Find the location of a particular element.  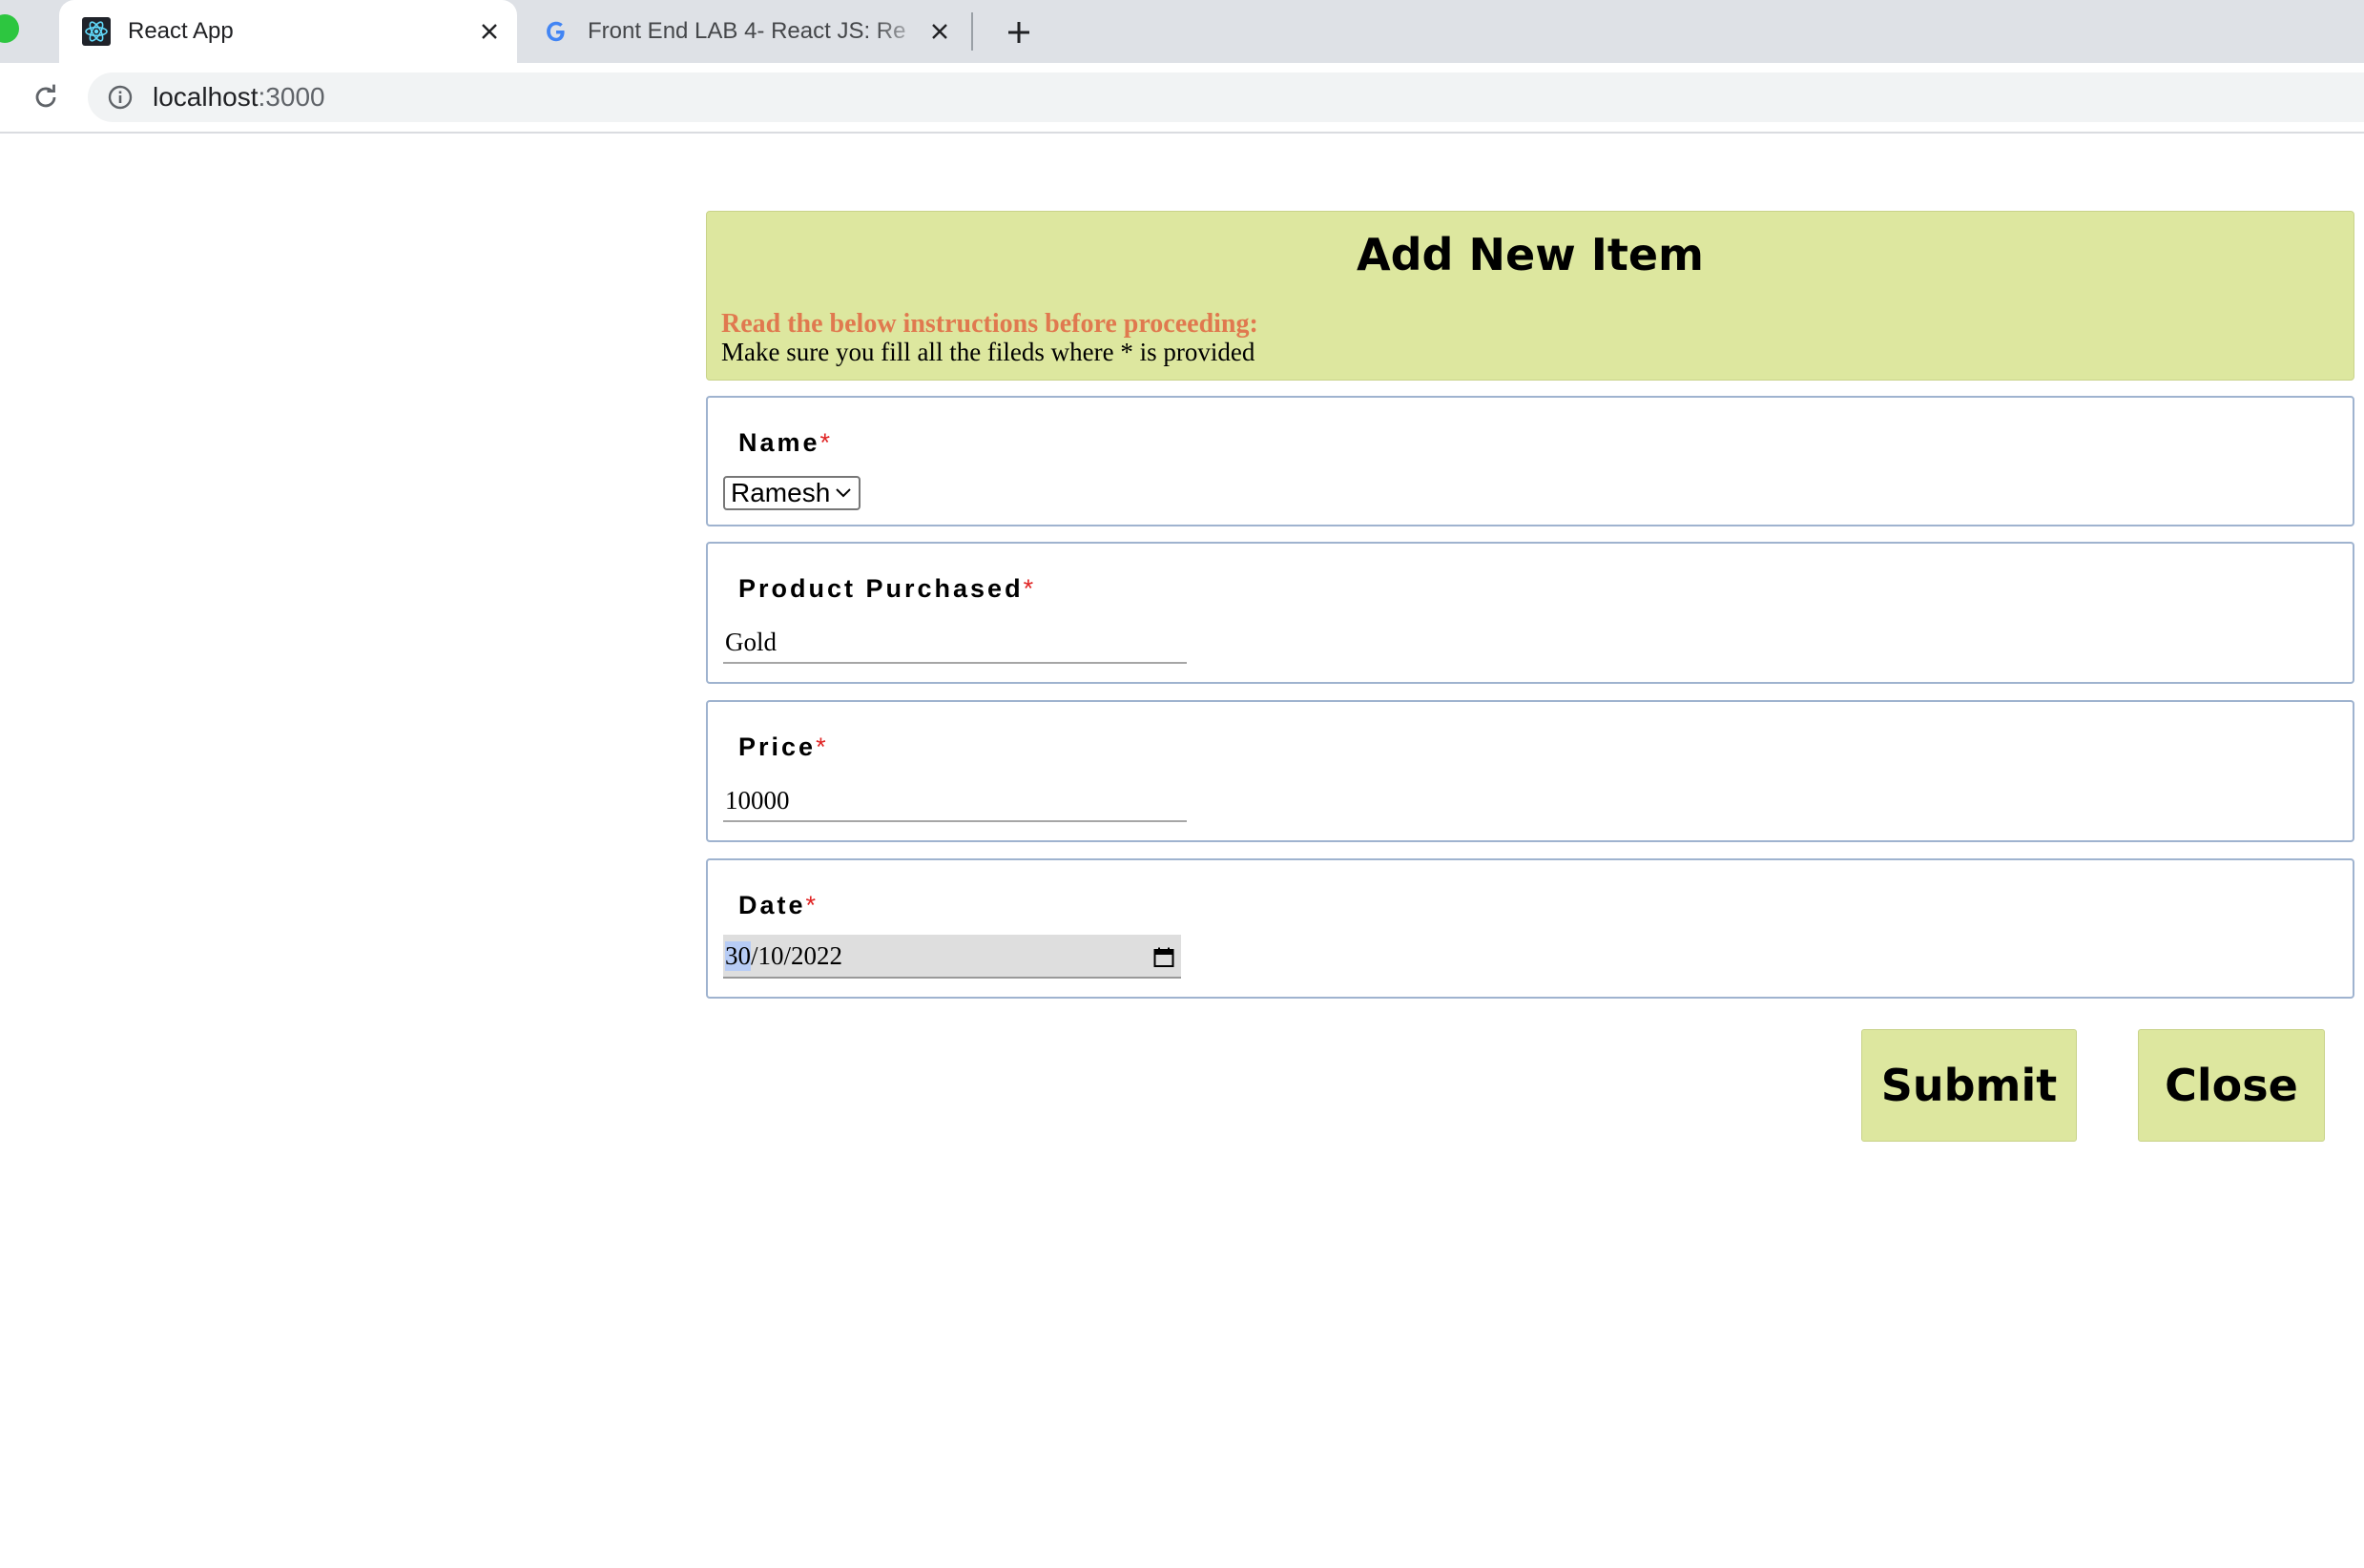

tab-strip: React App Front End LAB 4- React JS: Re is located at coordinates (1182, 31).